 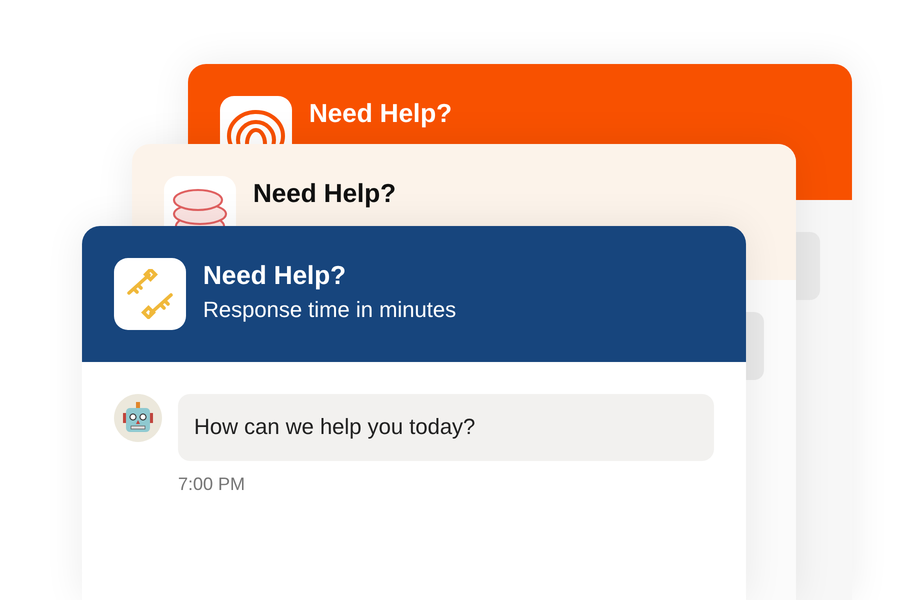 What do you see at coordinates (446, 427) in the screenshot?
I see `message-bubble: How can we help you today?` at bounding box center [446, 427].